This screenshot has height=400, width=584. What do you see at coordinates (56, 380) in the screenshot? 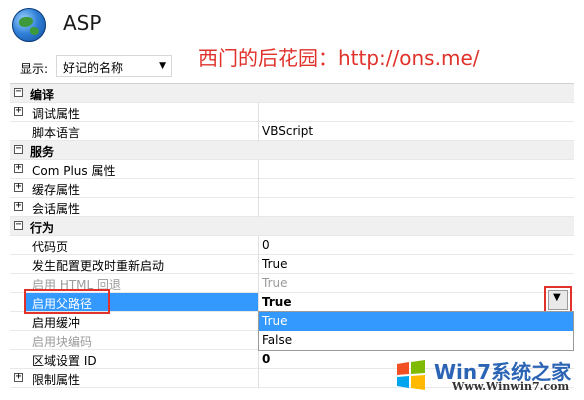
I see `property-name: 限制属性` at bounding box center [56, 380].